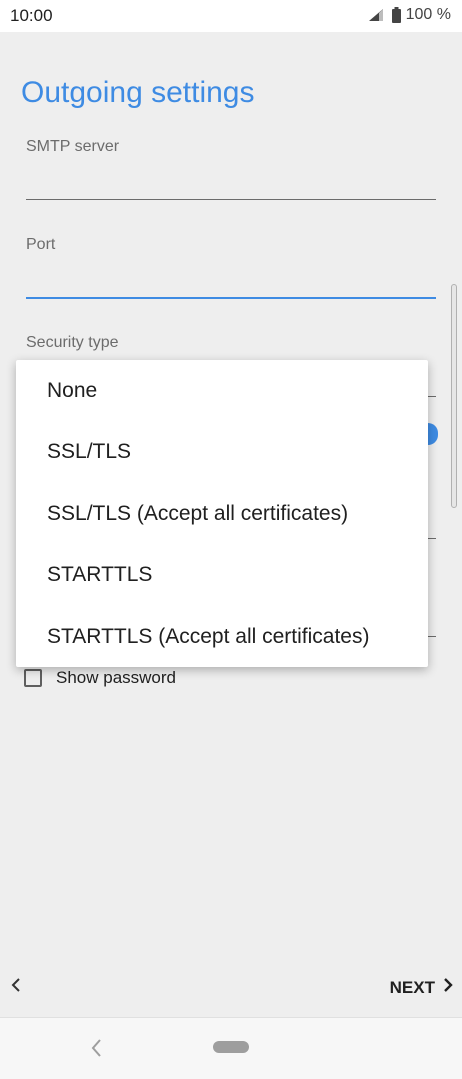 The width and height of the screenshot is (462, 1079). I want to click on chevron-left-icon, so click(16, 985).